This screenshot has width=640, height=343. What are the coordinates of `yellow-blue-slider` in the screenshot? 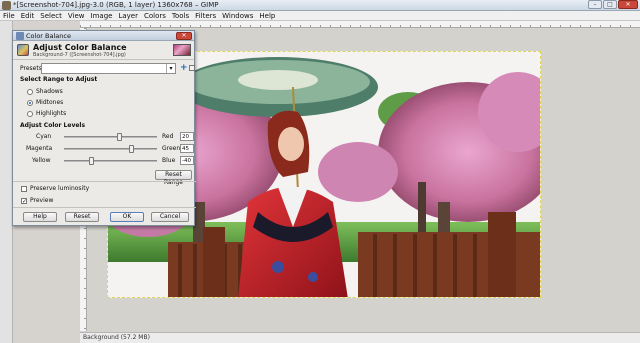 It's located at (110, 161).